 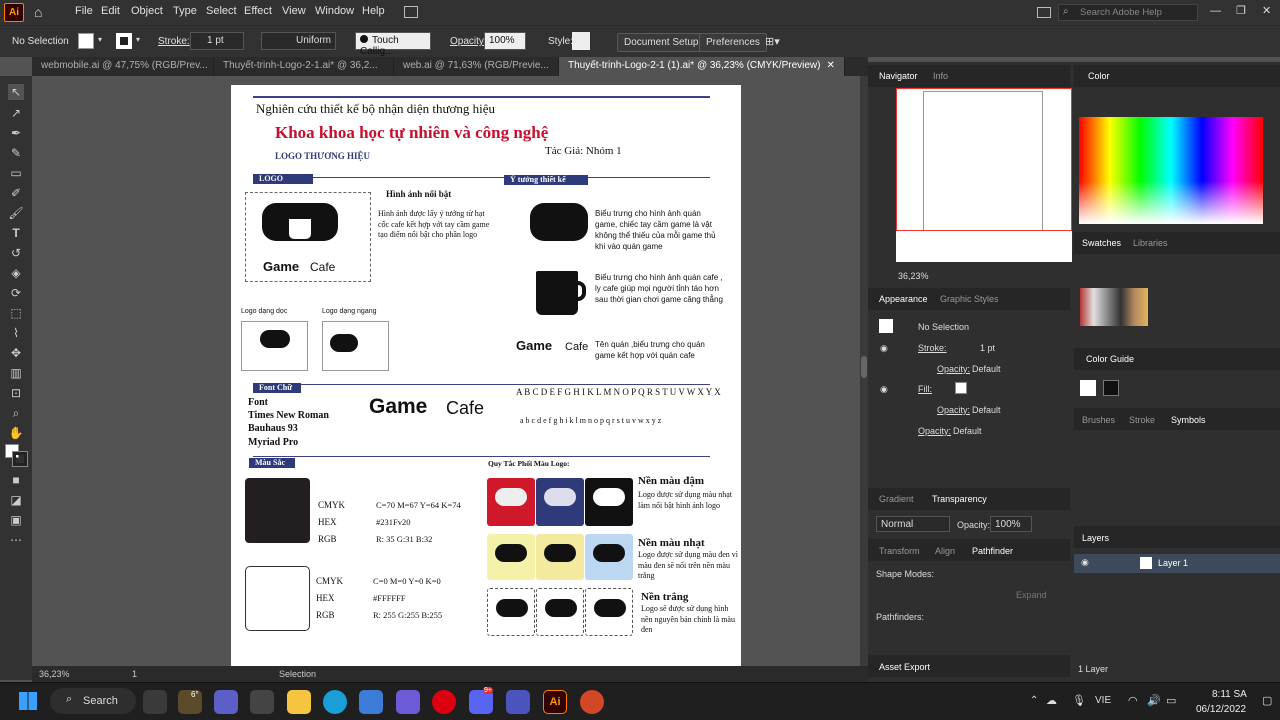 I want to click on tab-pathfinder: Pathfinder, so click(x=992, y=551).